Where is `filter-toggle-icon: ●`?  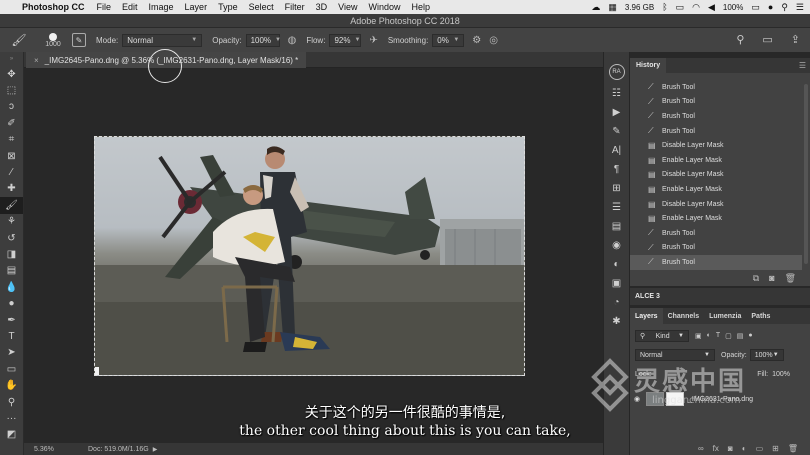 filter-toggle-icon: ● is located at coordinates (750, 336).